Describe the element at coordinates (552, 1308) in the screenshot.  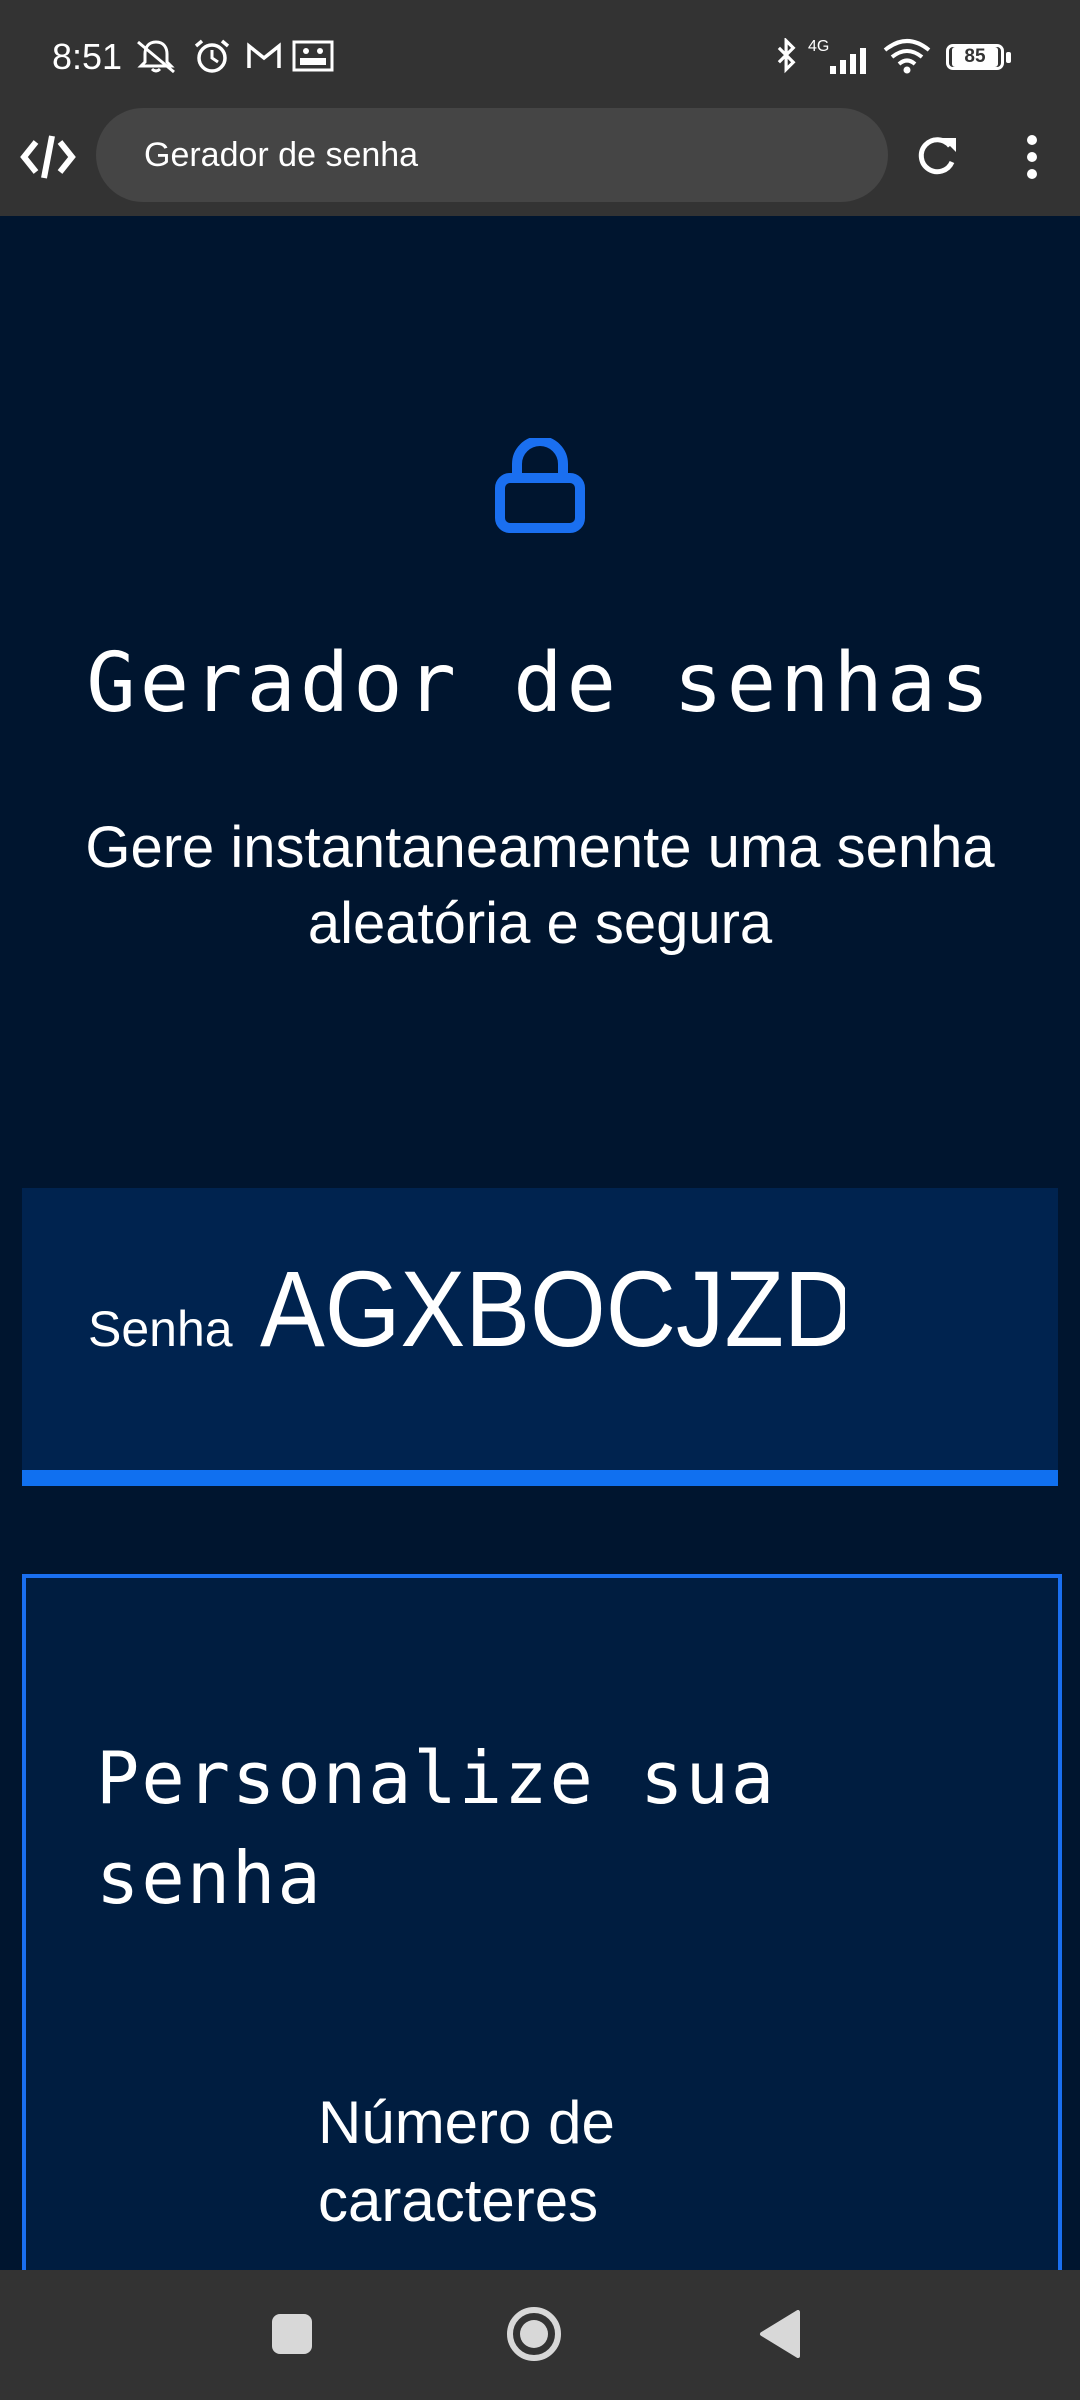
I see `password-value: AGXBOCJZDZ` at that location.